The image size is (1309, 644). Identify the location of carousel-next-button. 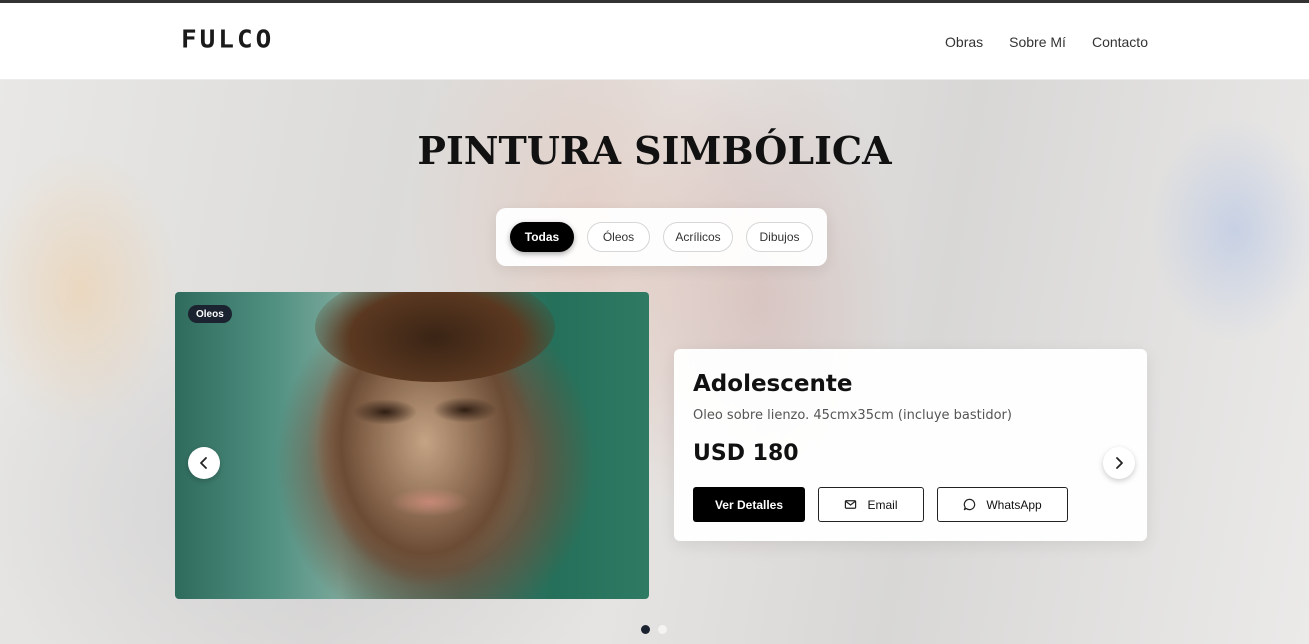
(1119, 463).